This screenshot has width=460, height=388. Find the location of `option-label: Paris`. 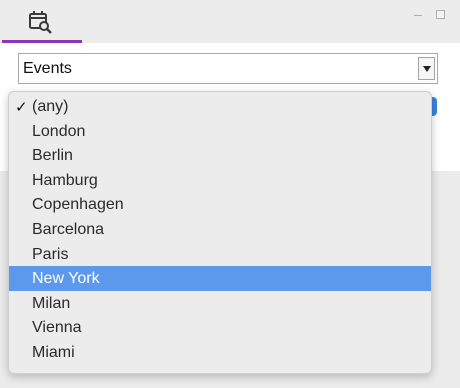

option-label: Paris is located at coordinates (50, 254).